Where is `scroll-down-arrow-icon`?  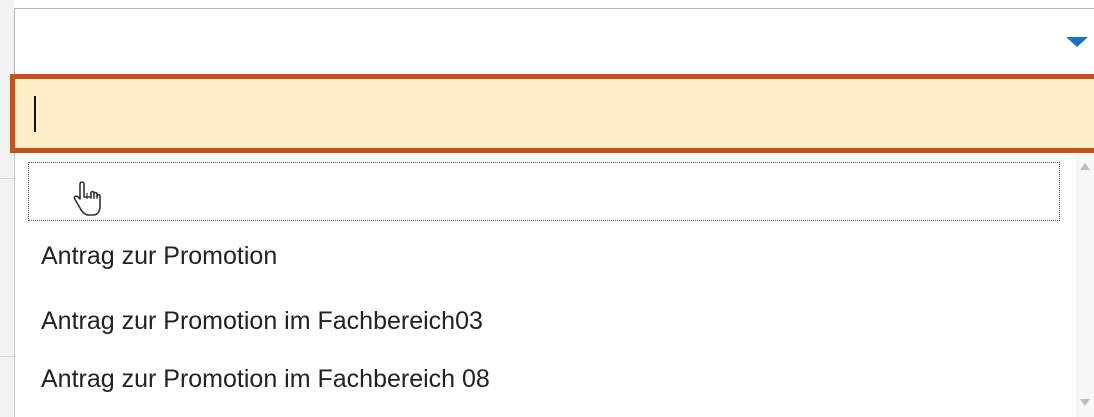 scroll-down-arrow-icon is located at coordinates (1085, 402).